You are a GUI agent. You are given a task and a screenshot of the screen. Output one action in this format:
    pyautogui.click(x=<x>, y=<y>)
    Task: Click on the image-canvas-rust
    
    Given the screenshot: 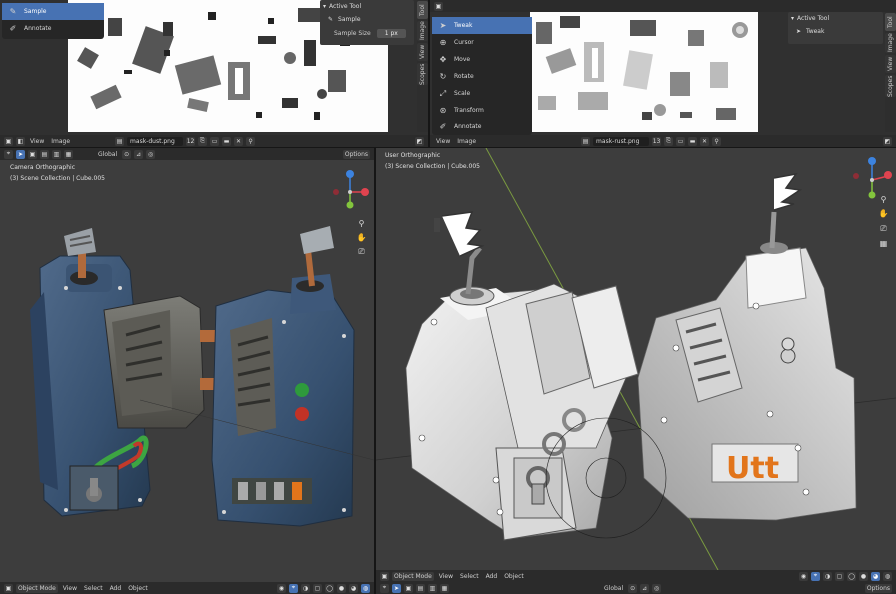 What is the action you would take?
    pyautogui.click(x=644, y=72)
    